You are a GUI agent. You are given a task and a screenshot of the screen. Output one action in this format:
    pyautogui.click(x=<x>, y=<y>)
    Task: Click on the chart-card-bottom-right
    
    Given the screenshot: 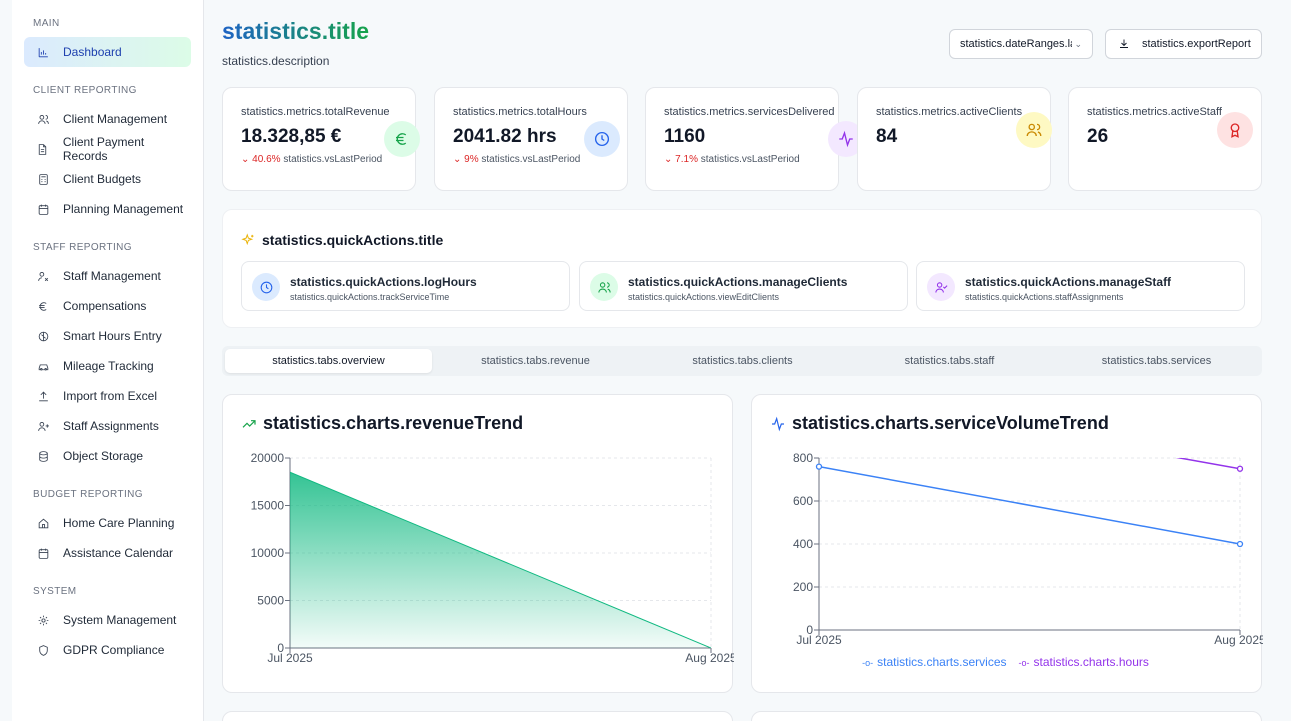 What is the action you would take?
    pyautogui.click(x=1006, y=716)
    